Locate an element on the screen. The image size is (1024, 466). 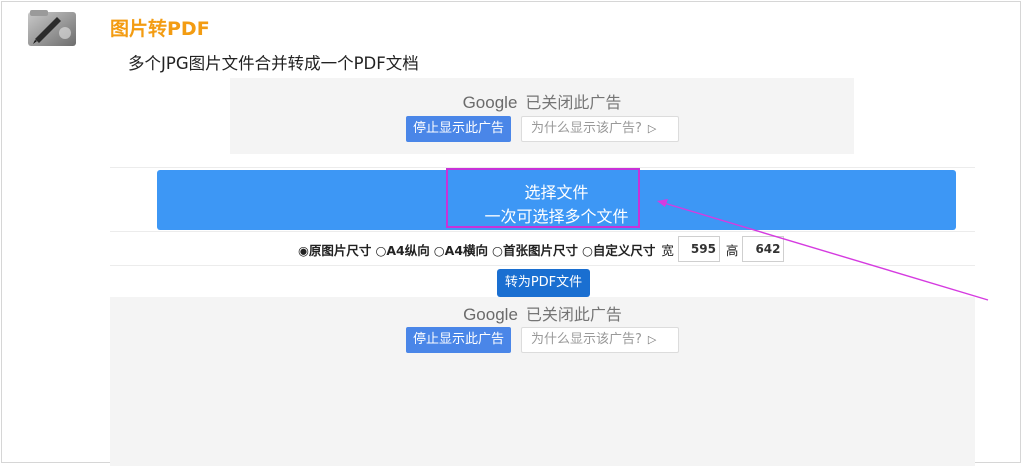
option-a4-portrait: ○A4纵向 is located at coordinates (402, 249).